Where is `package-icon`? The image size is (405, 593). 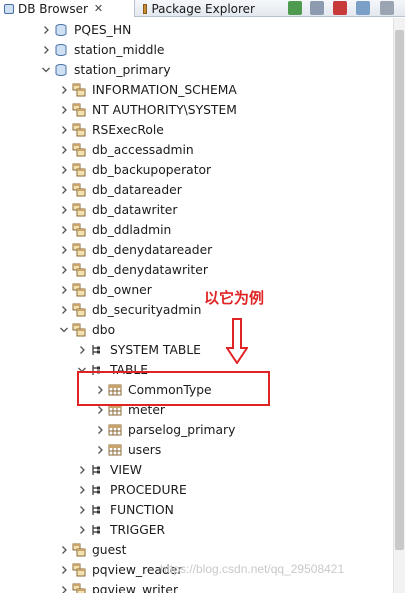
package-icon is located at coordinates (145, 8).